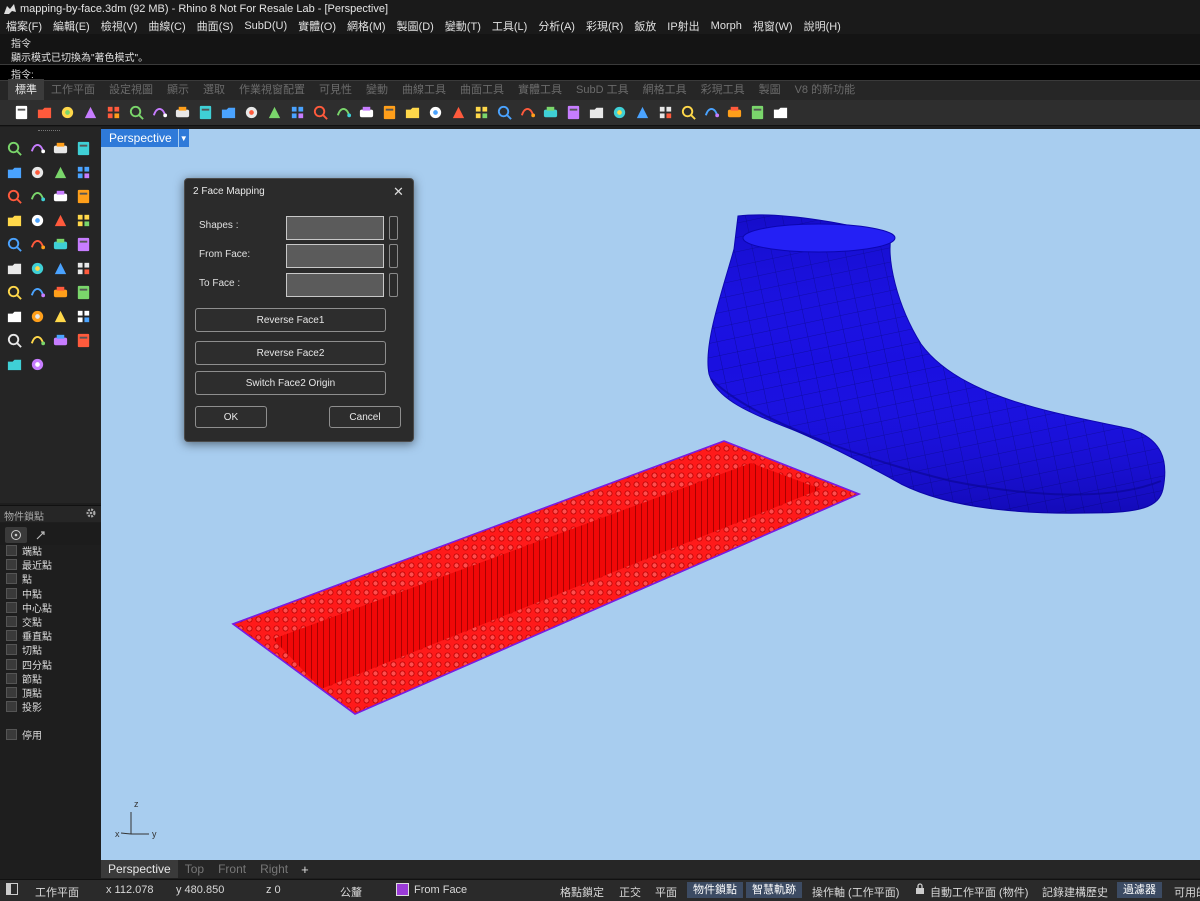 This screenshot has width=1200, height=901. Describe the element at coordinates (666, 892) in the screenshot. I see `status-planar: 平面` at that location.